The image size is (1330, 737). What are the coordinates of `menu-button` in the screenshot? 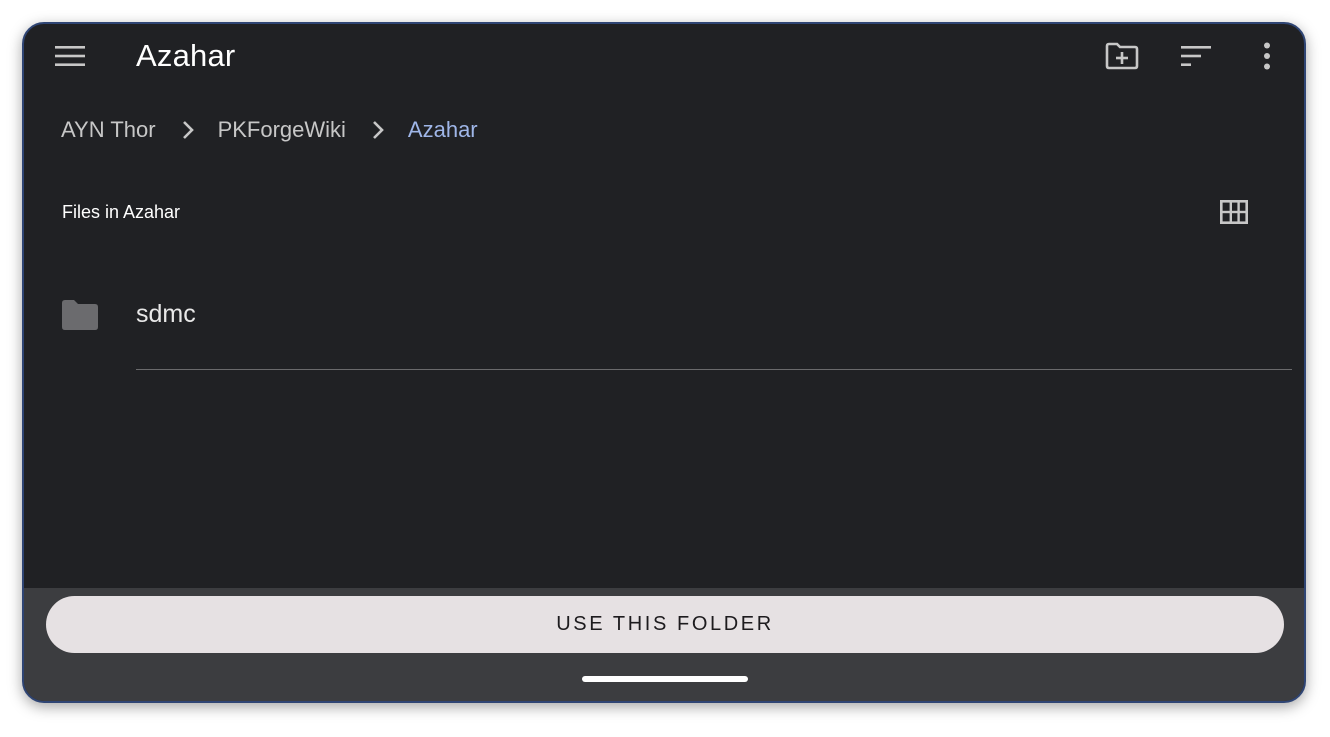 It's located at (70, 56).